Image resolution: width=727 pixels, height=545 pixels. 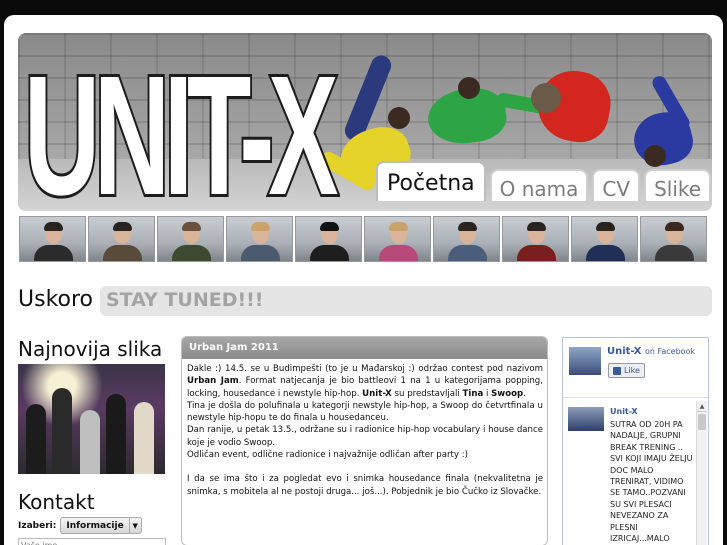 What do you see at coordinates (701, 473) in the screenshot?
I see `facebook-scrollbar: ▲` at bounding box center [701, 473].